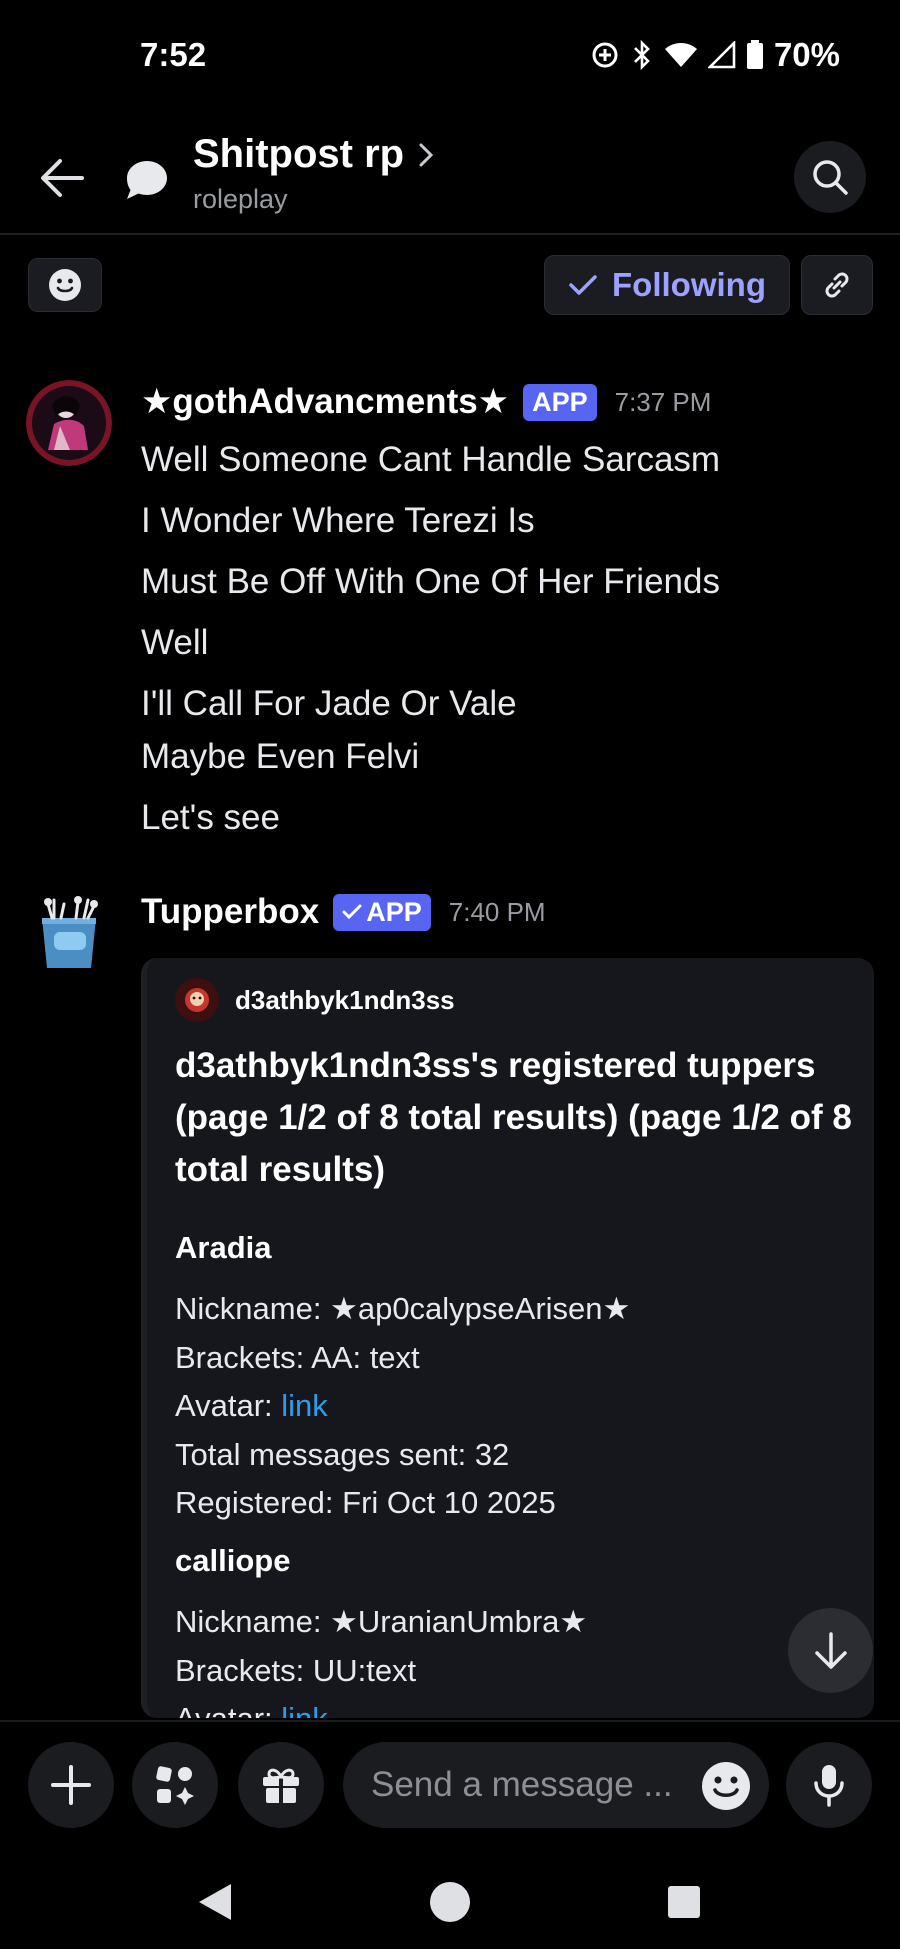 The height and width of the screenshot is (1949, 900). Describe the element at coordinates (280, 756) in the screenshot. I see `message-line: Maybe Even Felvi` at that location.